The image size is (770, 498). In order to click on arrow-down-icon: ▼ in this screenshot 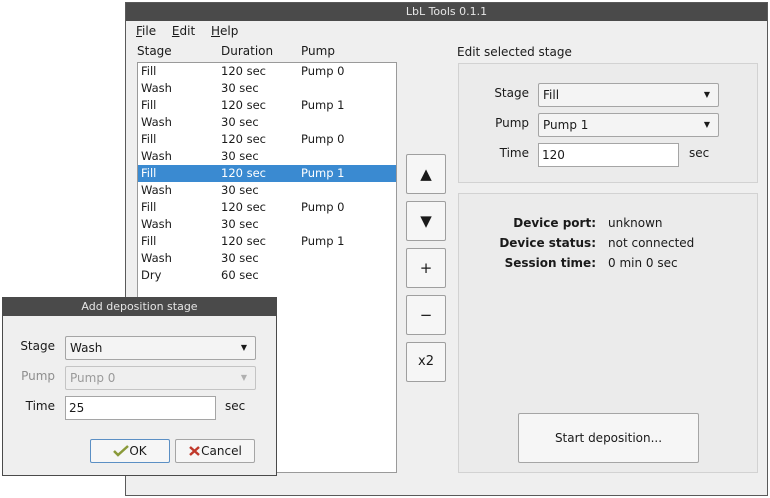, I will do `click(426, 221)`.